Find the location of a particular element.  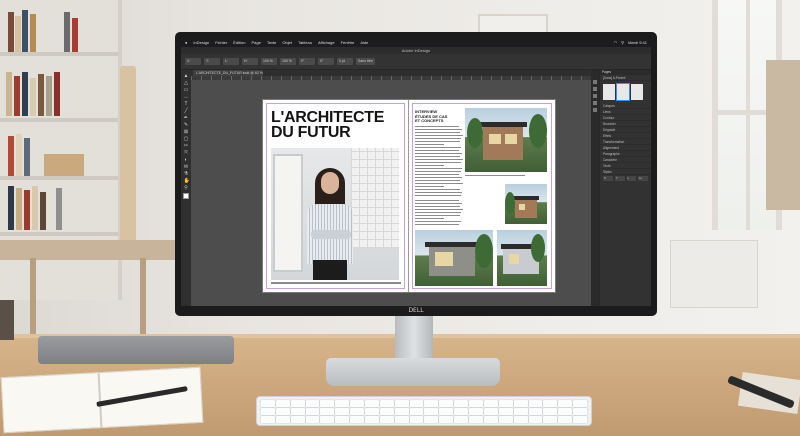

gradient-tool-icon: ◐ is located at coordinates (186, 160).